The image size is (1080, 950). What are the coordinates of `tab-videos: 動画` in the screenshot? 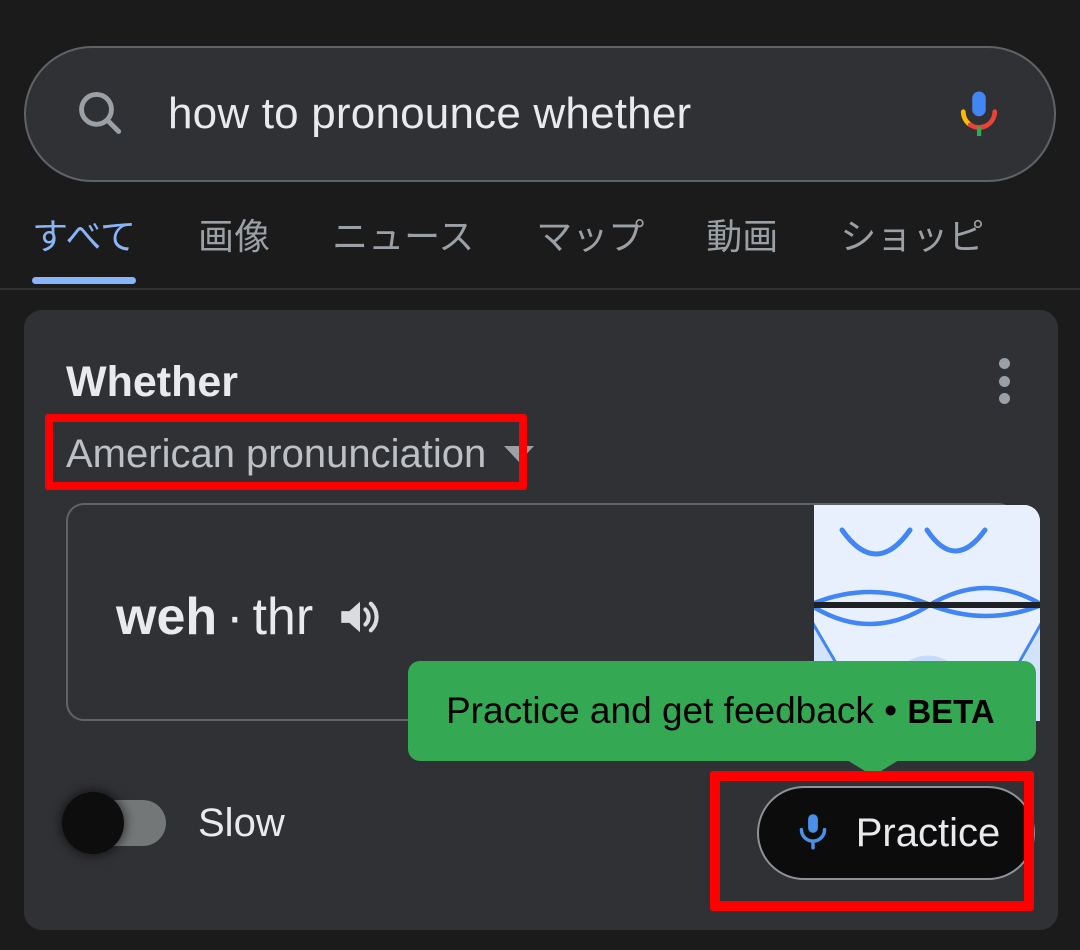 It's located at (742, 246).